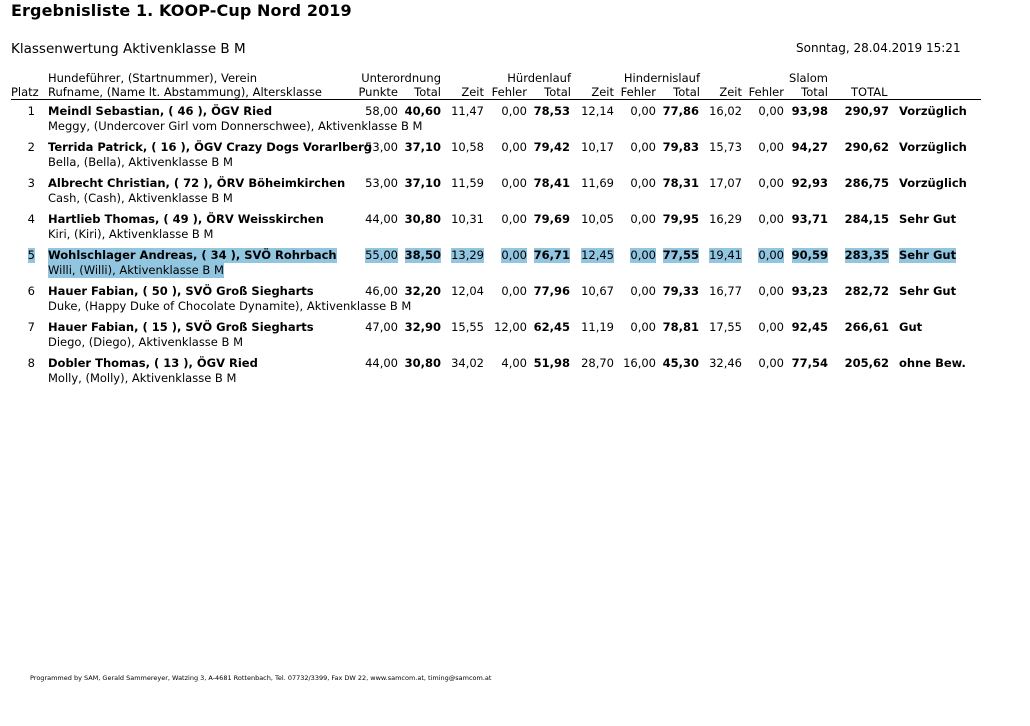 This screenshot has width=1030, height=726. Describe the element at coordinates (597, 363) in the screenshot. I see `cell-hi-zeit: 28,70` at that location.